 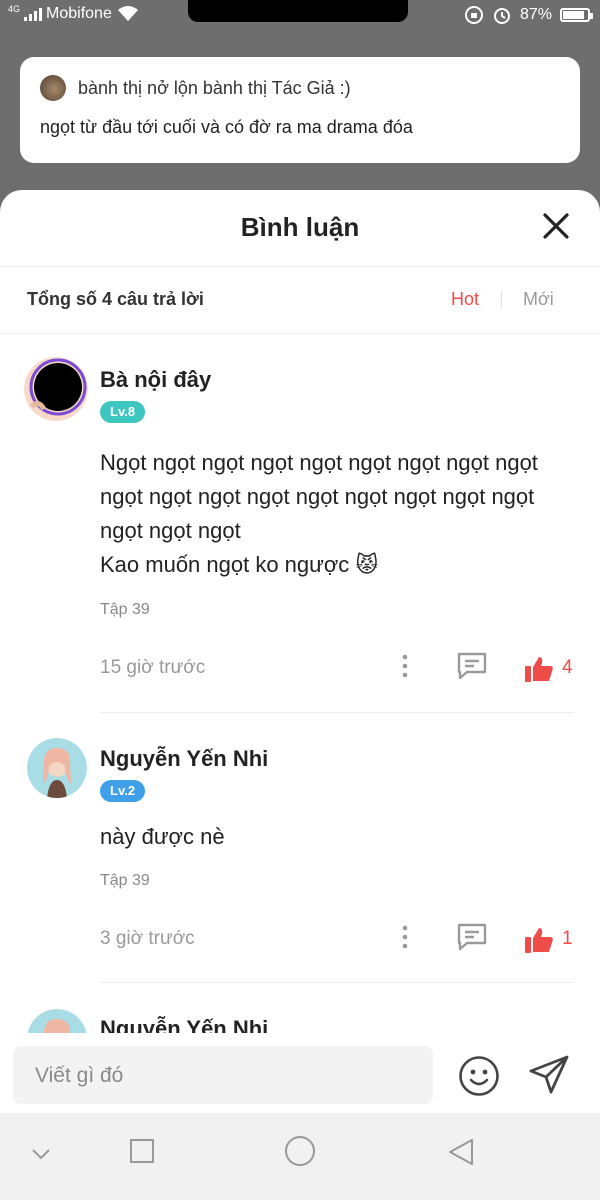 What do you see at coordinates (300, 1008) in the screenshot?
I see `comment-item: Nguyễn Yến Nhi` at bounding box center [300, 1008].